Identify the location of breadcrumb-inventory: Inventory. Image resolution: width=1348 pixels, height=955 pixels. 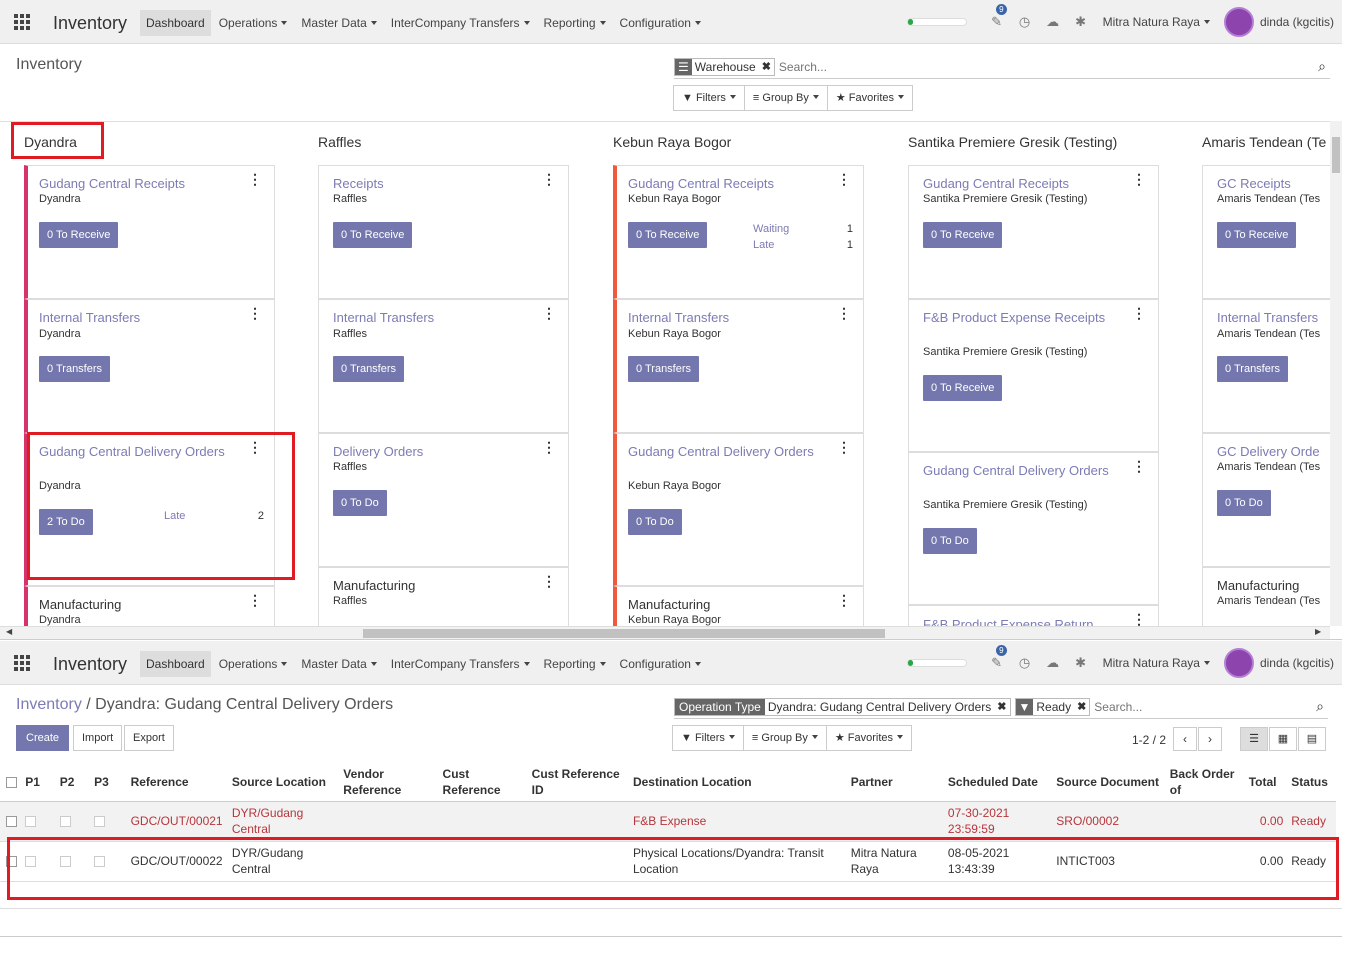
(49, 704).